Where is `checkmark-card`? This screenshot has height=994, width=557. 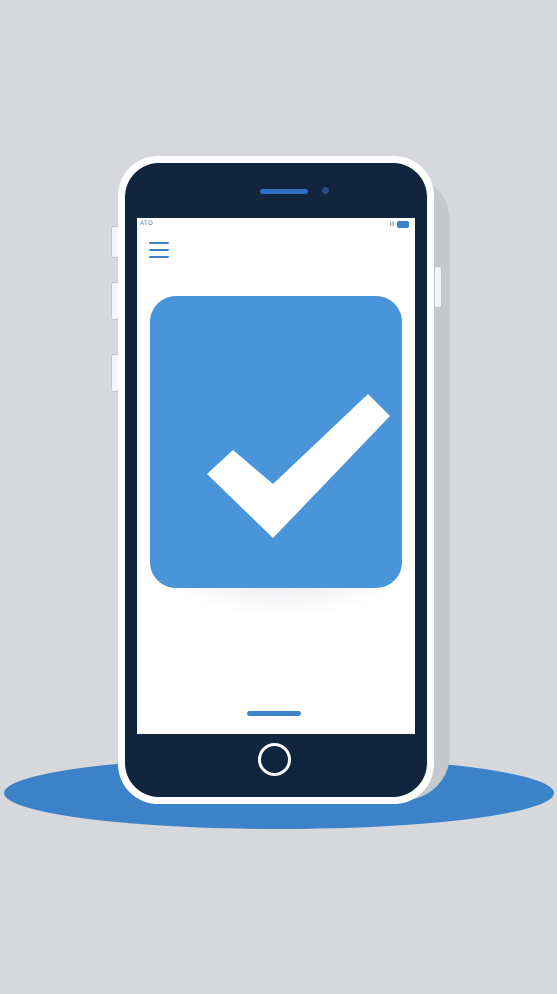 checkmark-card is located at coordinates (276, 442).